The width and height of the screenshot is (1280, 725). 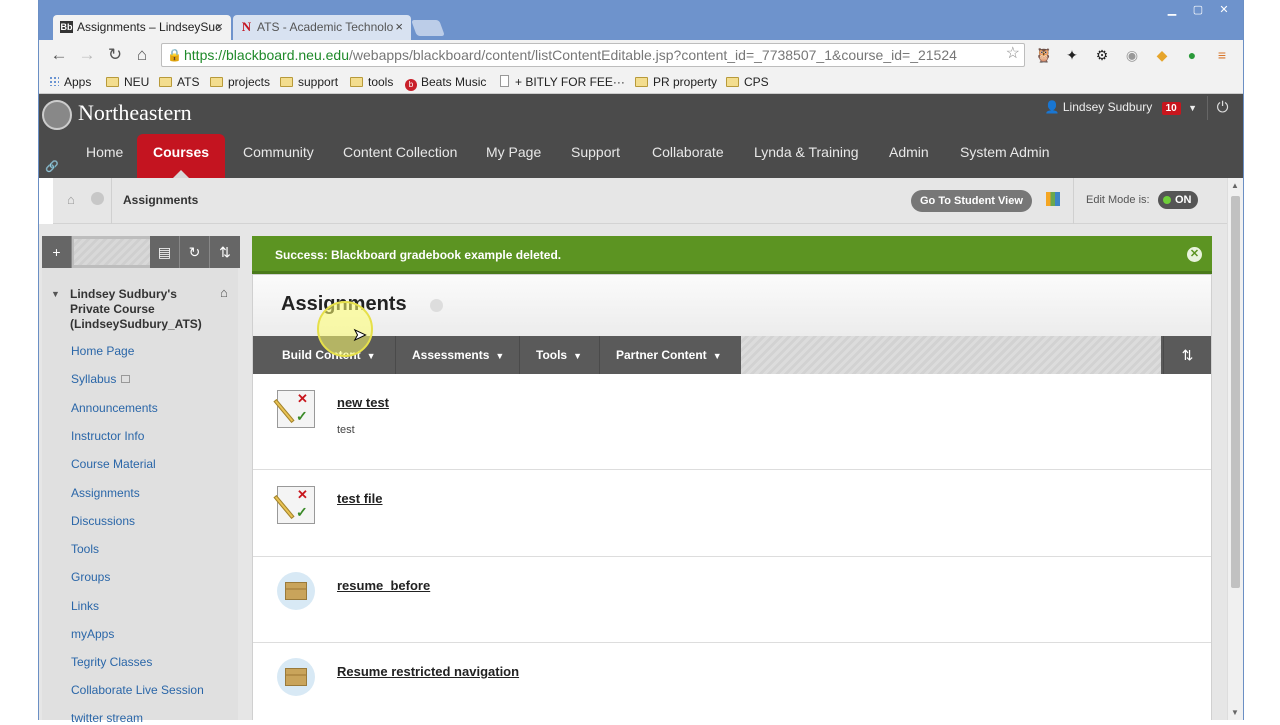 What do you see at coordinates (1198, 11) in the screenshot?
I see `maximize-icon: ▢` at bounding box center [1198, 11].